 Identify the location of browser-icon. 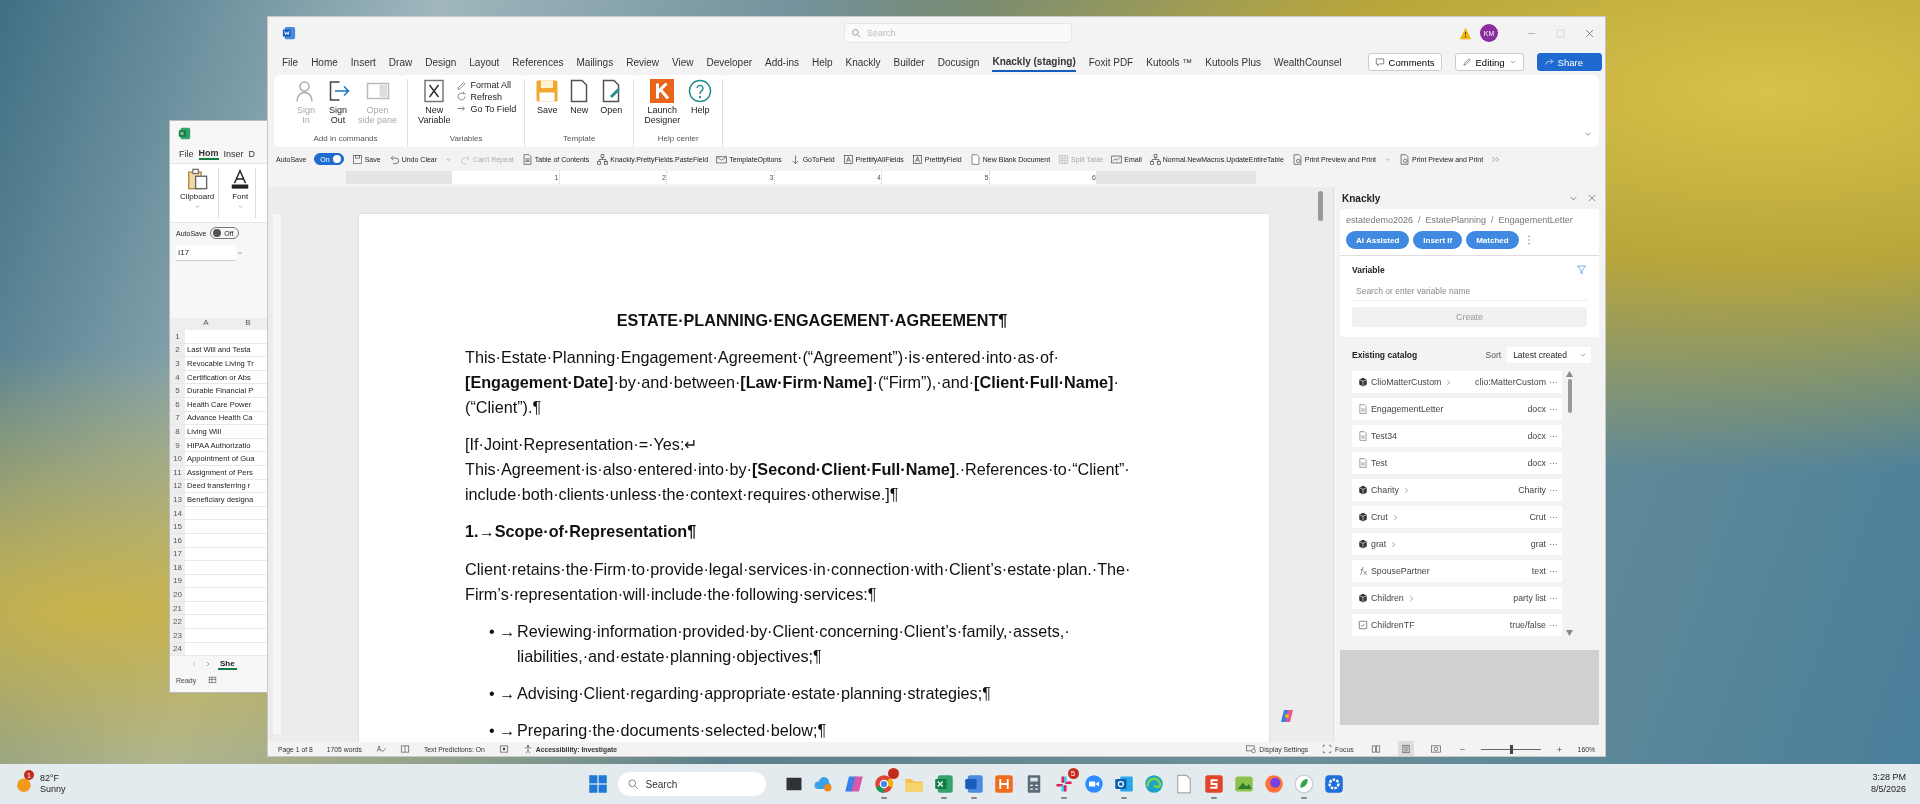
(883, 784).